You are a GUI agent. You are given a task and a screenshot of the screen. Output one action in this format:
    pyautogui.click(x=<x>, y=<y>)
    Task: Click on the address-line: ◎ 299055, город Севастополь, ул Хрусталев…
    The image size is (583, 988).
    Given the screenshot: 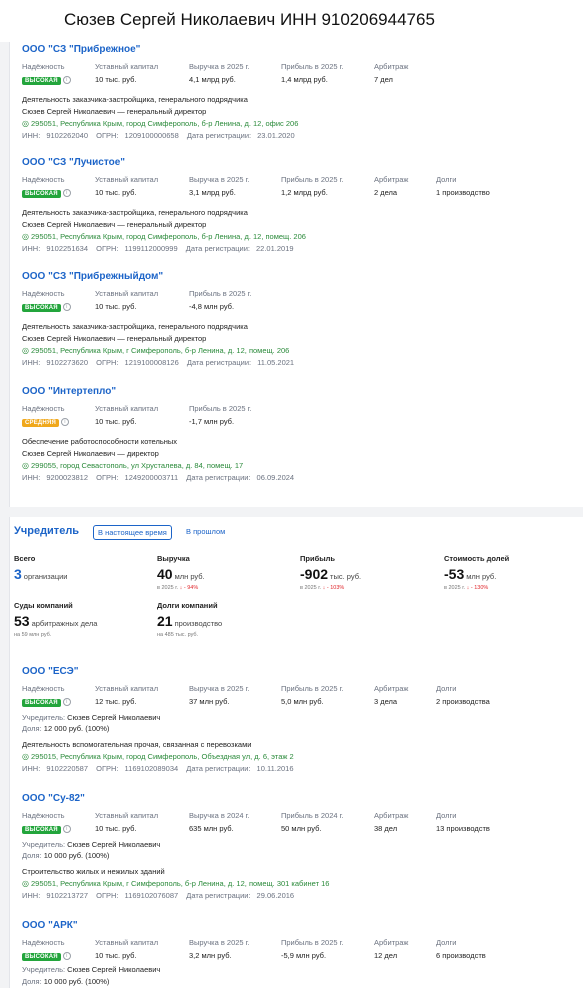 What is the action you would take?
    pyautogui.click(x=133, y=465)
    